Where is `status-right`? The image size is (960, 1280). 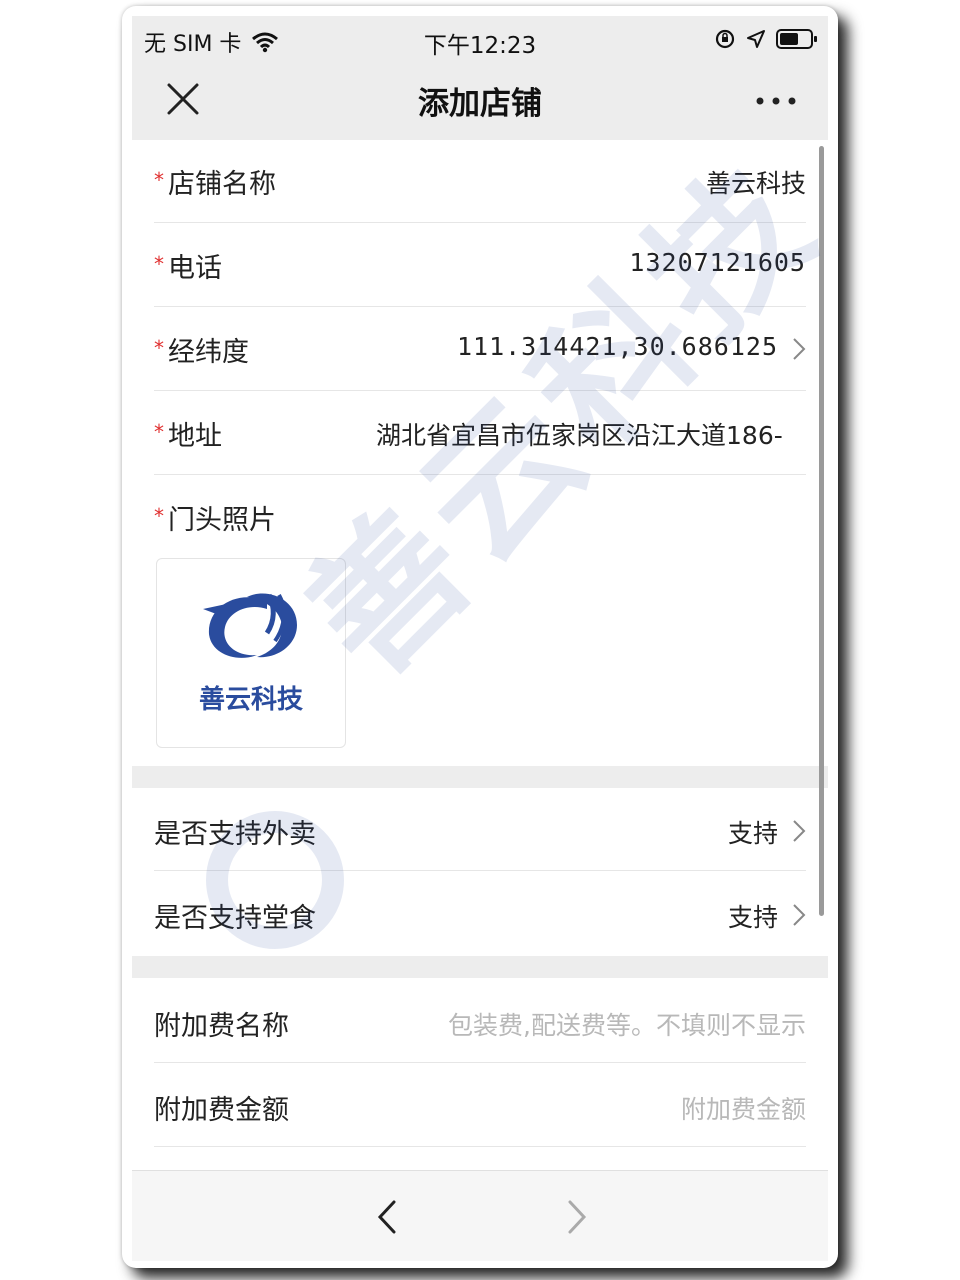 status-right is located at coordinates (766, 39).